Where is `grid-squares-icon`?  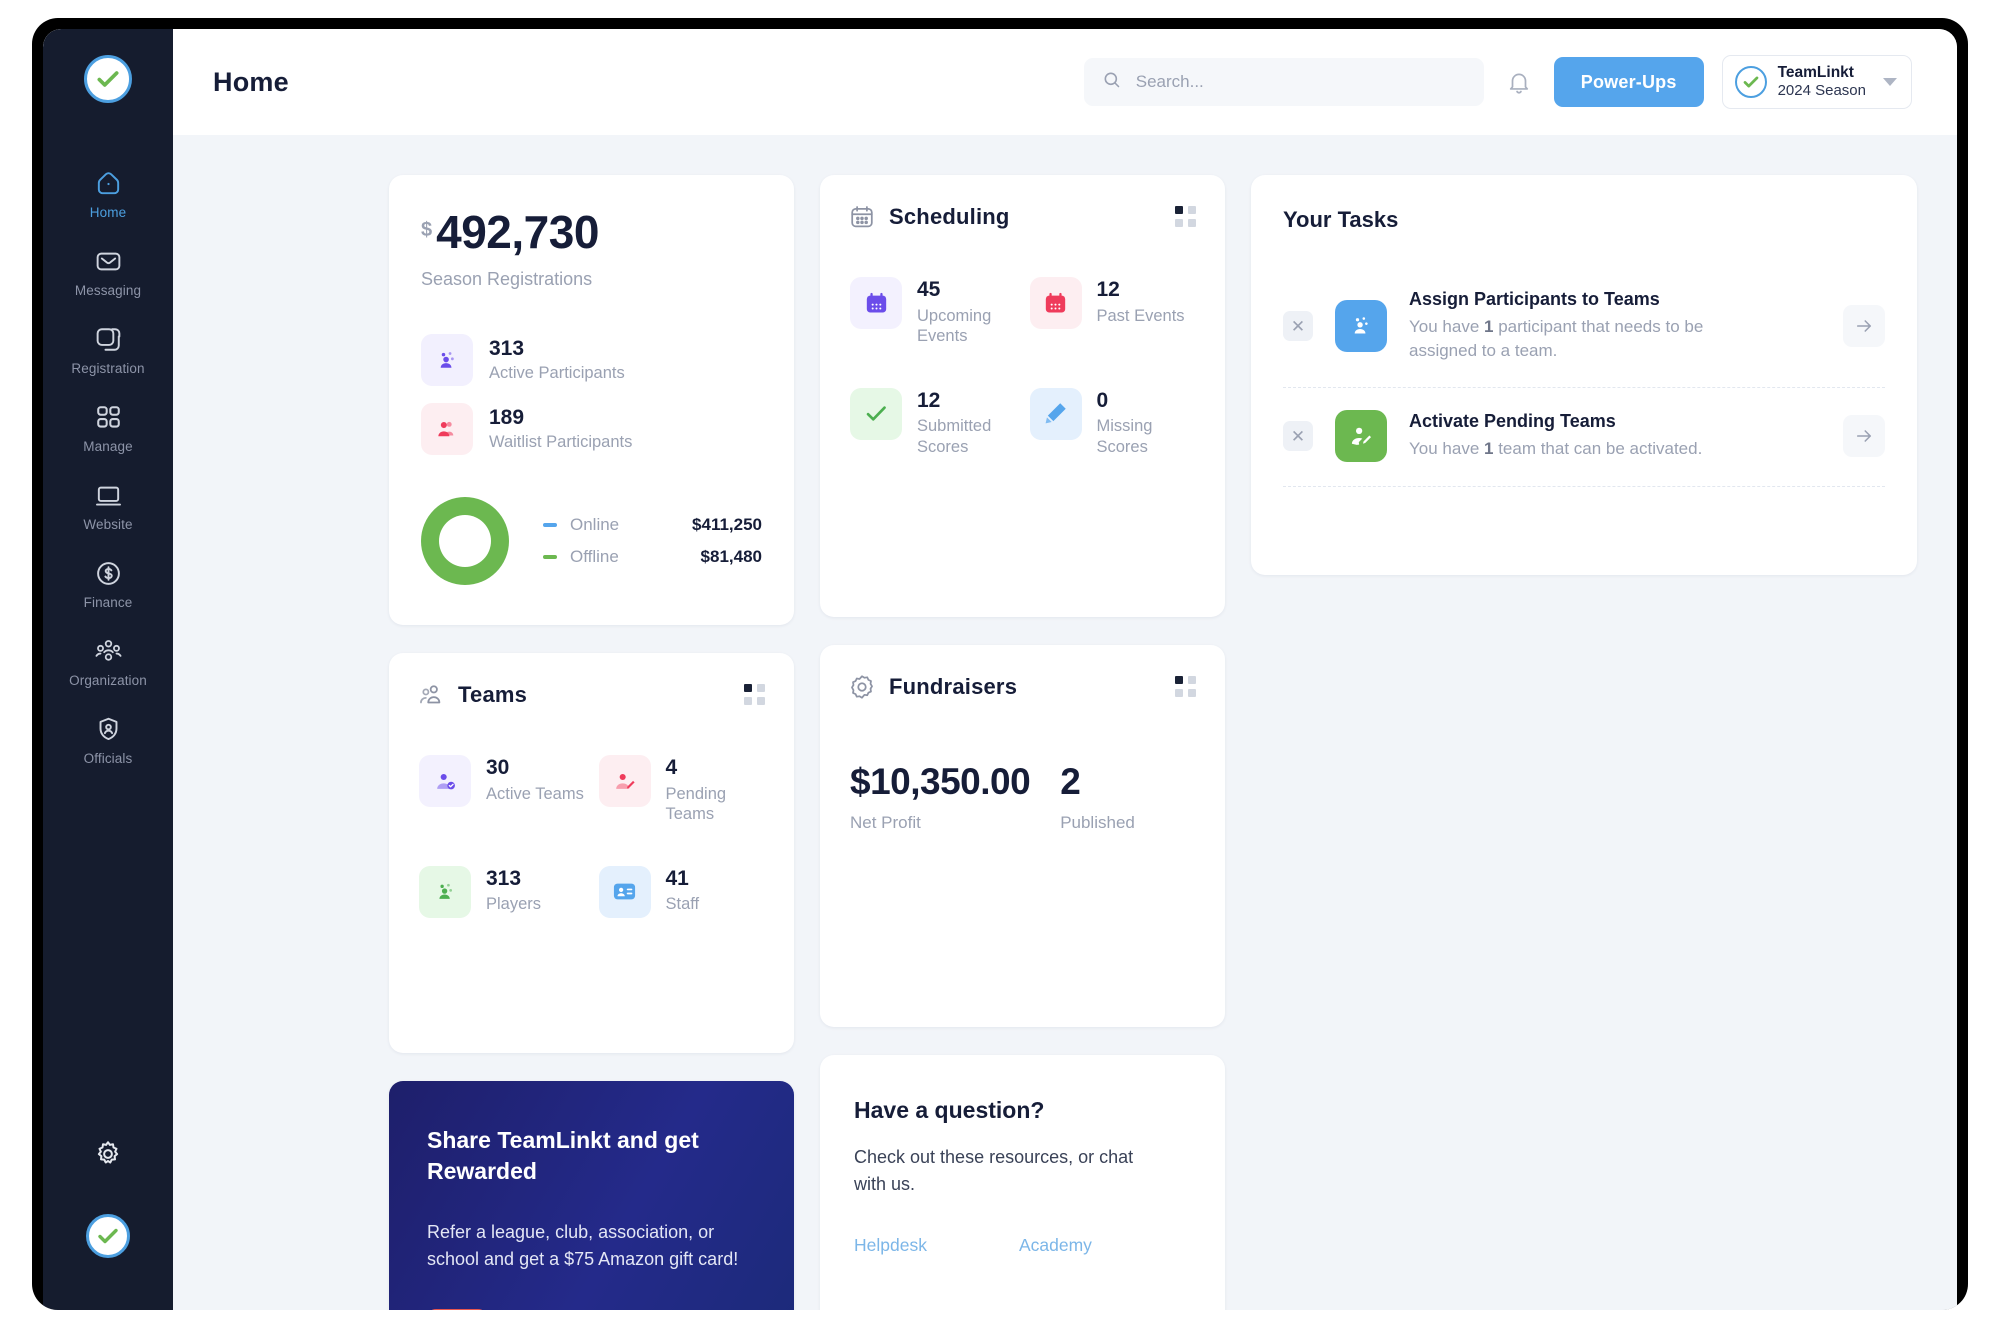 grid-squares-icon is located at coordinates (108, 417).